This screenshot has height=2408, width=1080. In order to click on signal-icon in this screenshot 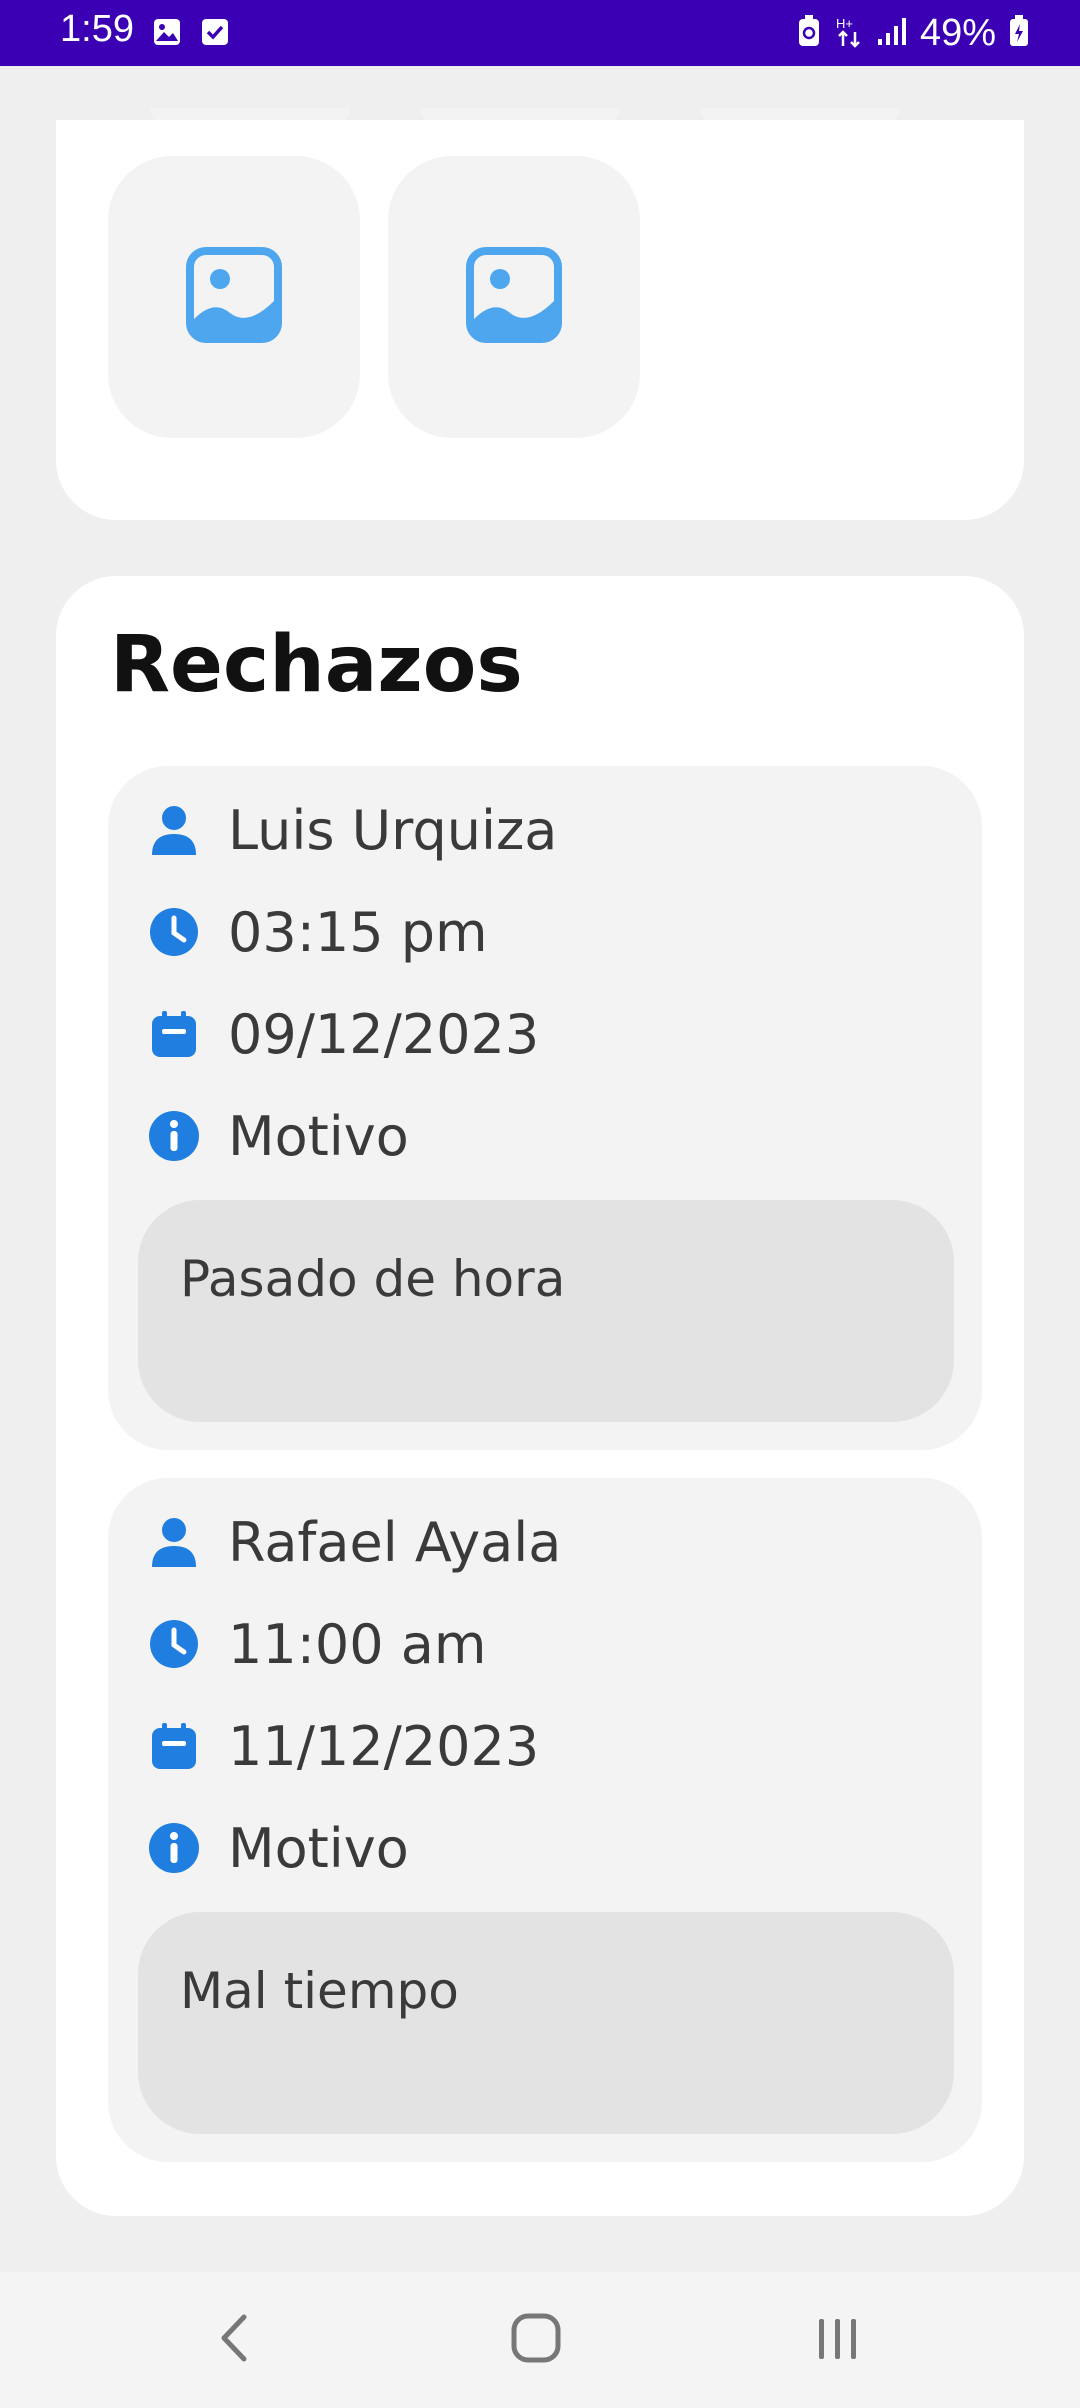, I will do `click(892, 33)`.